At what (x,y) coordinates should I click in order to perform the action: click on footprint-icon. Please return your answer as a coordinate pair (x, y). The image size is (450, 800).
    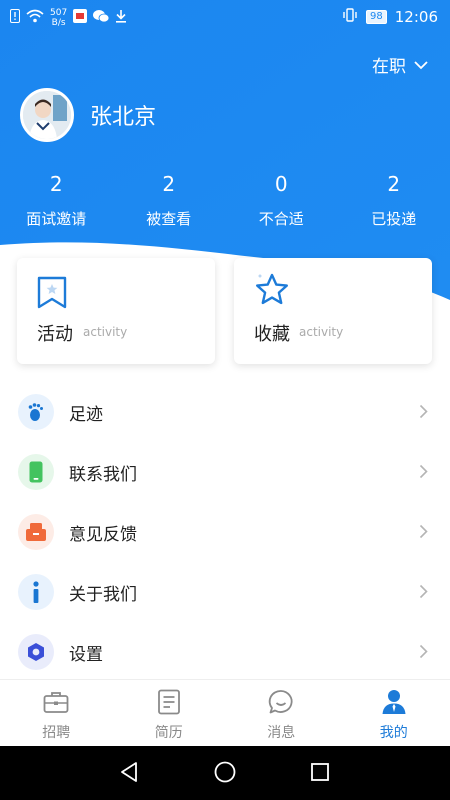
    Looking at the image, I should click on (36, 412).